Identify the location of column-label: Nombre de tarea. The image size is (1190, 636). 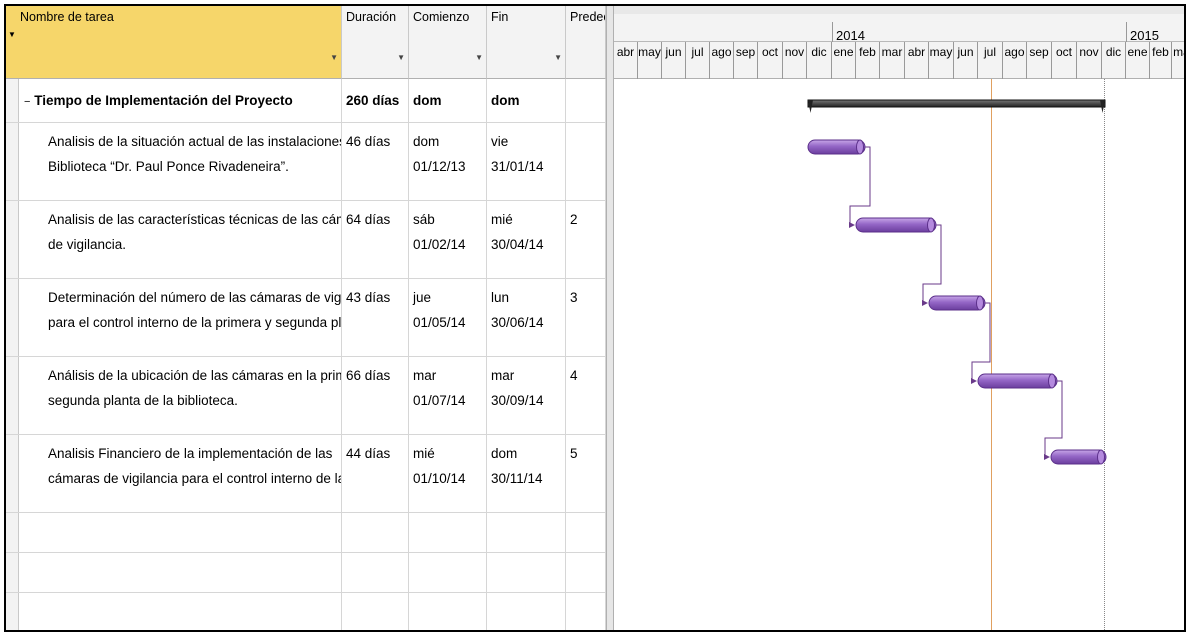
(67, 17).